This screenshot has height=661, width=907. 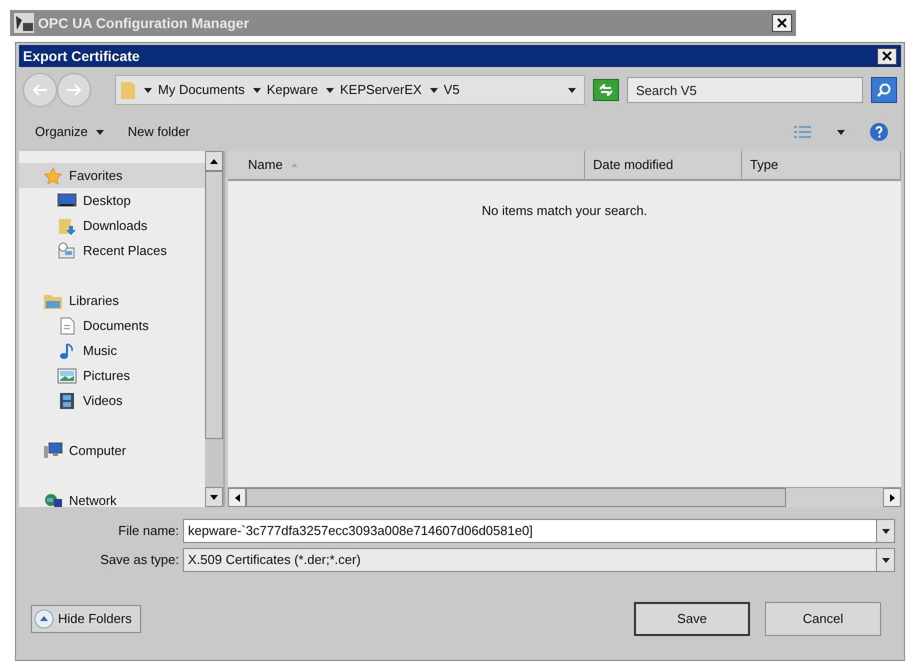 I want to click on navigation-item: Network, so click(x=112, y=497).